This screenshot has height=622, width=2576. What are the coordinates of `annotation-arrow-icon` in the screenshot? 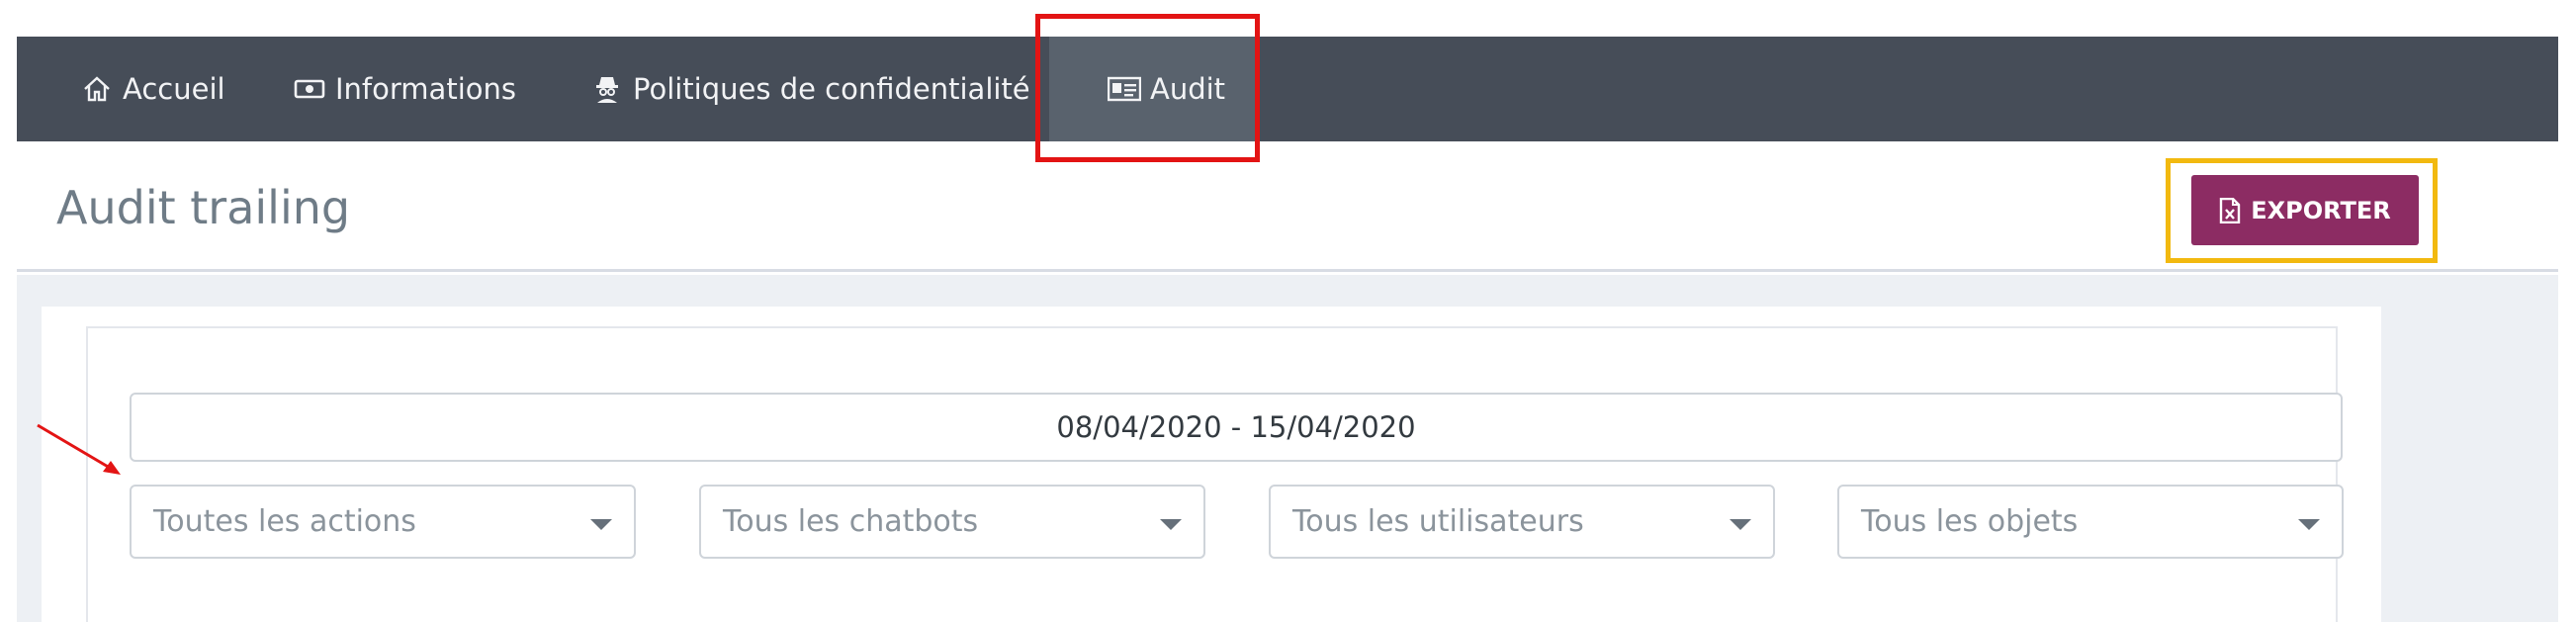 It's located at (79, 449).